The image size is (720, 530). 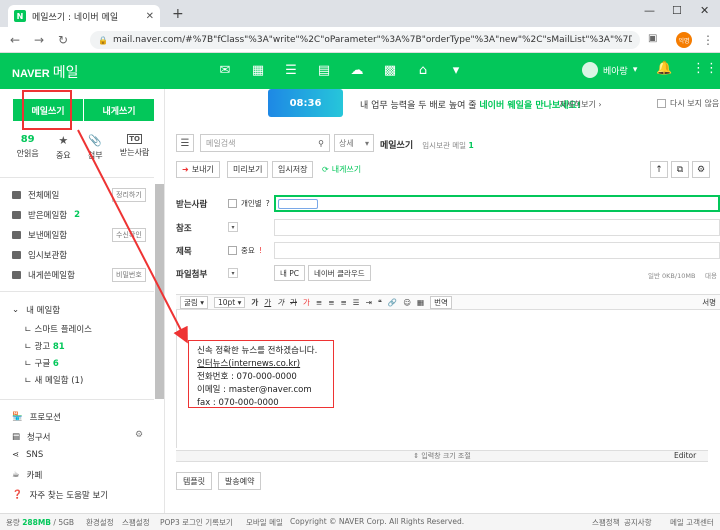 I want to click on tab-close-icon: ✕, so click(x=150, y=16).